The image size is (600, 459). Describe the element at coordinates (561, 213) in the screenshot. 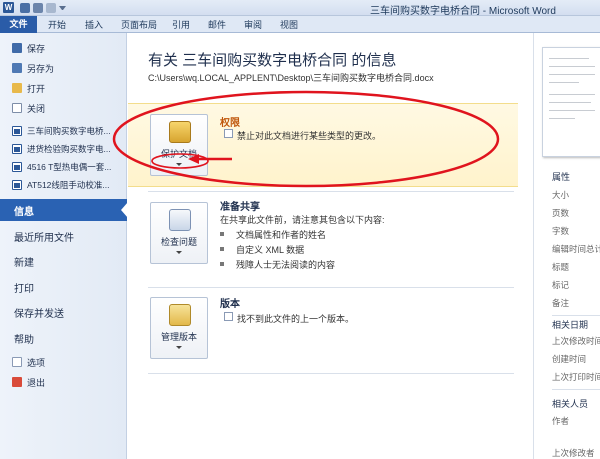

I see `property-label: 页数` at that location.